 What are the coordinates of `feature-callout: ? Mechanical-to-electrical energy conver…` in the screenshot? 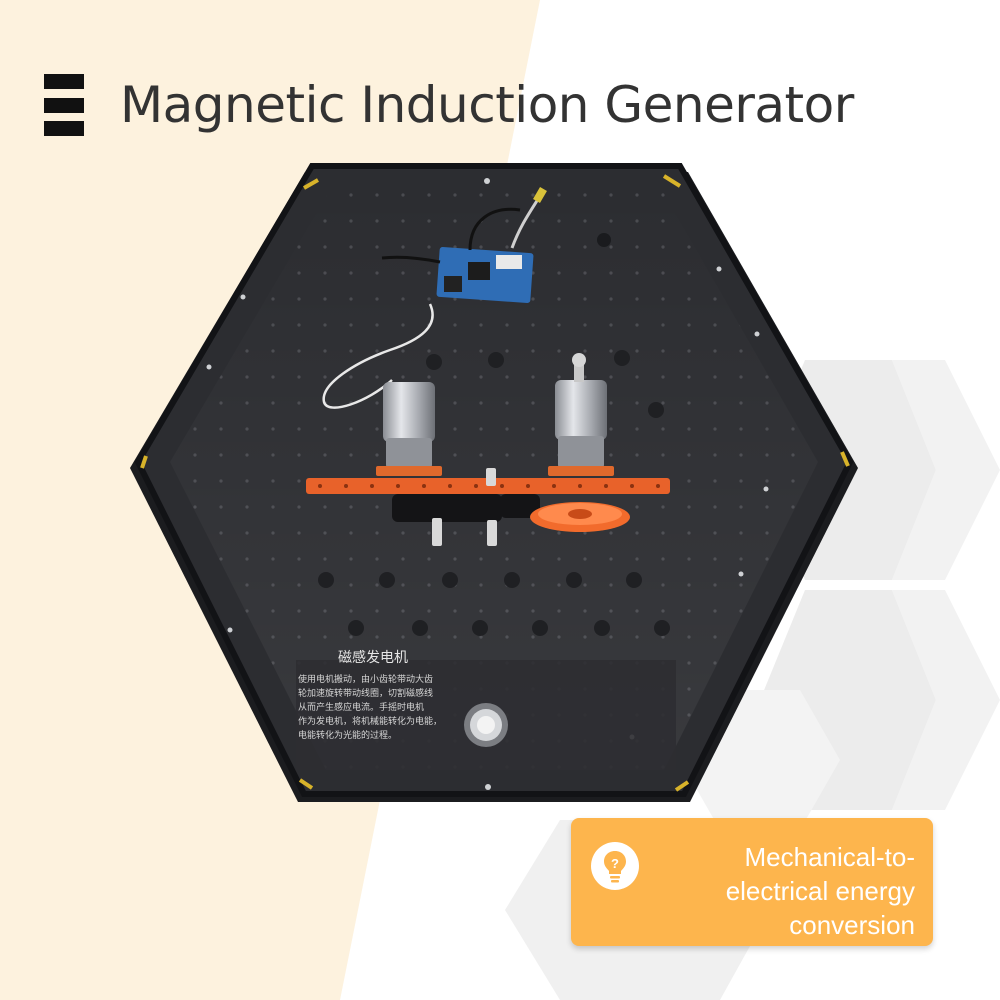 It's located at (752, 882).